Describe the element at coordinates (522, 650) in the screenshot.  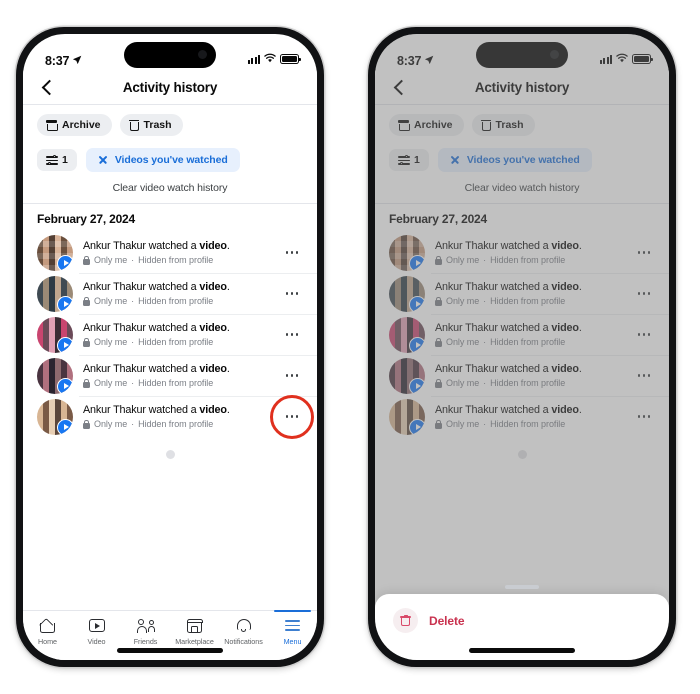
I see `home-indicator` at that location.